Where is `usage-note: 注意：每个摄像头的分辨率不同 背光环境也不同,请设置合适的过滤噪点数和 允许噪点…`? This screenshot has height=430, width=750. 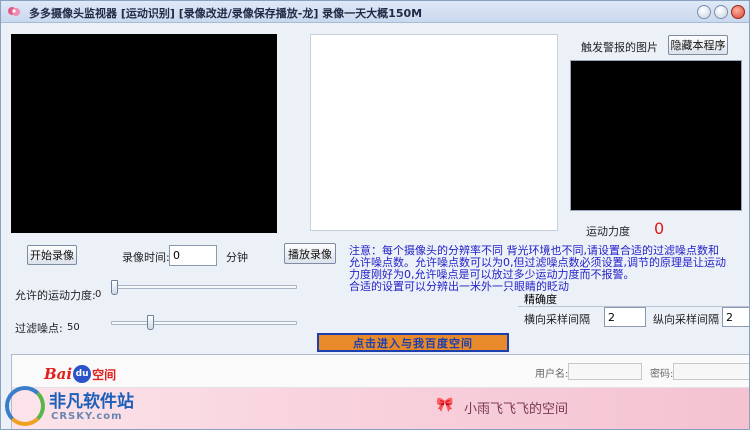 usage-note: 注意：每个摄像头的分辨率不同 背光环境也不同,请设置合适的过滤噪点数和 允许噪点… is located at coordinates (549, 269).